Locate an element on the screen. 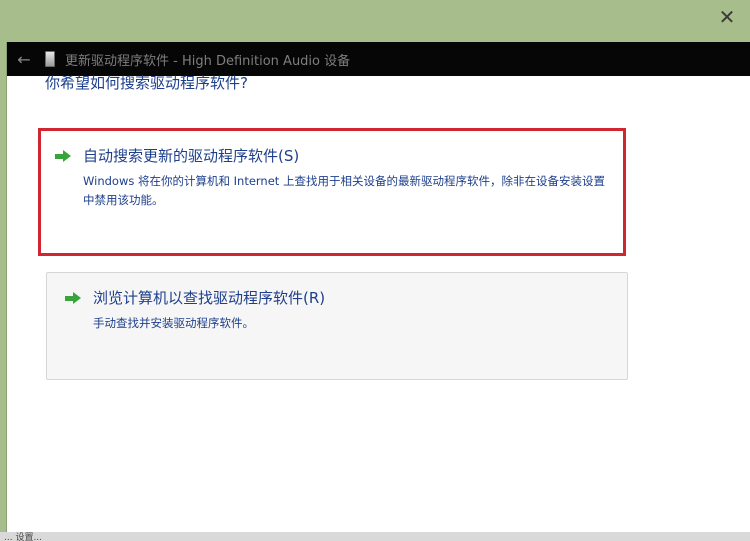 The height and width of the screenshot is (541, 750). option-browse-computer-text: 浏览计算机以查找驱动程序软件(R) 手动查找并安装驱动程序软件。 is located at coordinates (358, 310).